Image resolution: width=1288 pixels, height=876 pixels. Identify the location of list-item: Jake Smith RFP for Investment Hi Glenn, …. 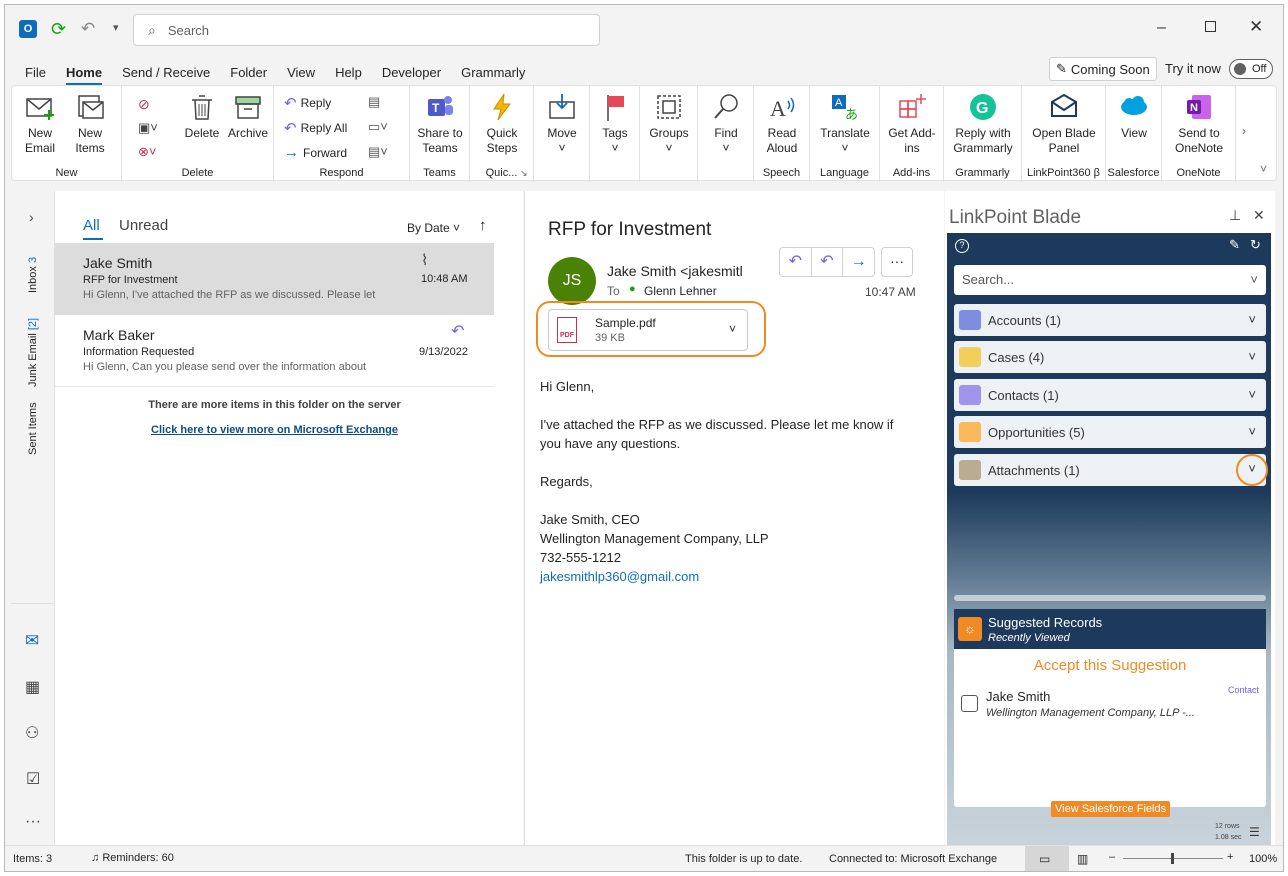
(274, 279).